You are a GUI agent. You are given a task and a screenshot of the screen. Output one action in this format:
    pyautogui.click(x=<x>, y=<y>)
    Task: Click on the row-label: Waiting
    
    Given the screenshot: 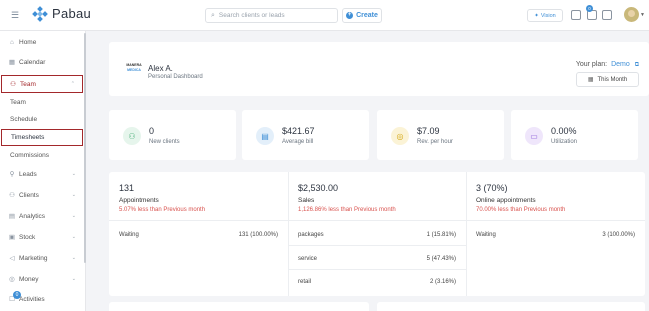 What is the action you would take?
    pyautogui.click(x=129, y=235)
    